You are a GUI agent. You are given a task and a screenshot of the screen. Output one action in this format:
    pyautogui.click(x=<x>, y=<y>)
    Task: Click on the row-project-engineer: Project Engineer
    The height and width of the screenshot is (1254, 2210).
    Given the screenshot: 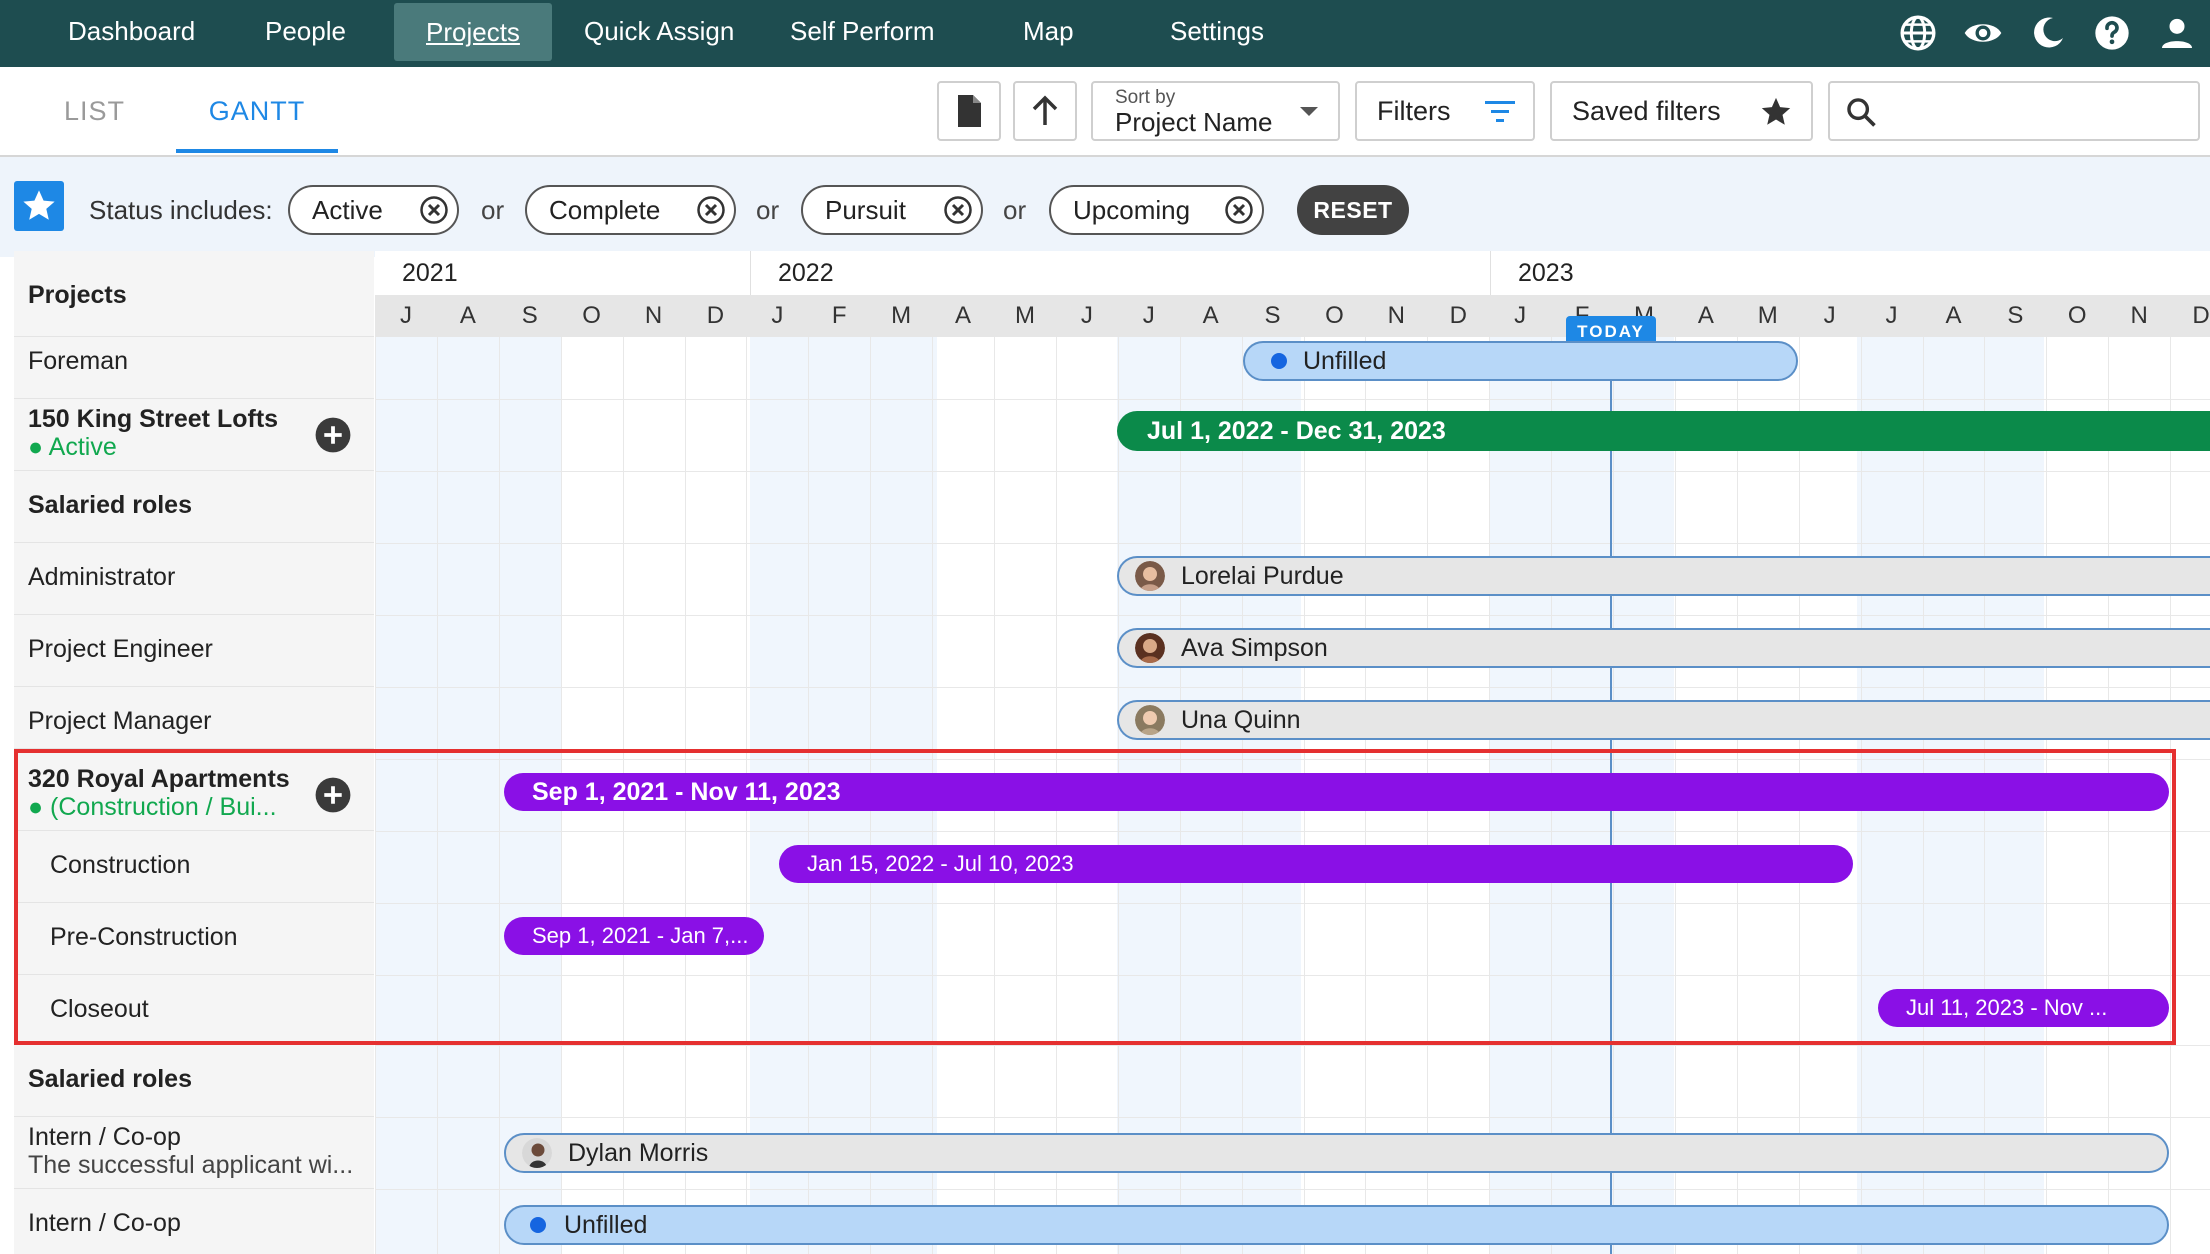 What is the action you would take?
    pyautogui.click(x=194, y=651)
    